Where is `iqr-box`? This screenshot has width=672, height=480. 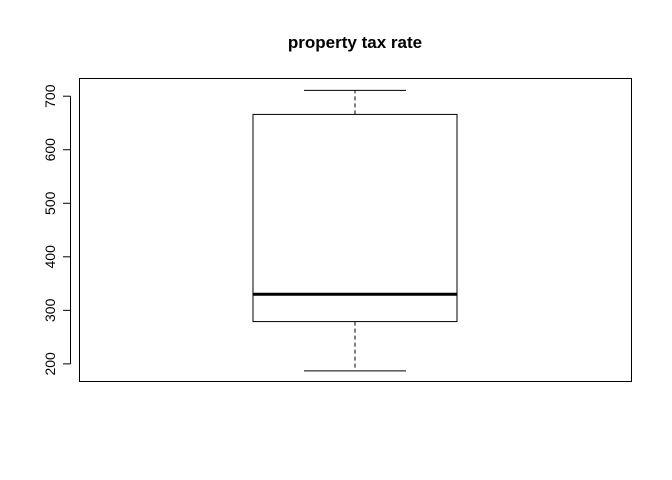 iqr-box is located at coordinates (355, 218).